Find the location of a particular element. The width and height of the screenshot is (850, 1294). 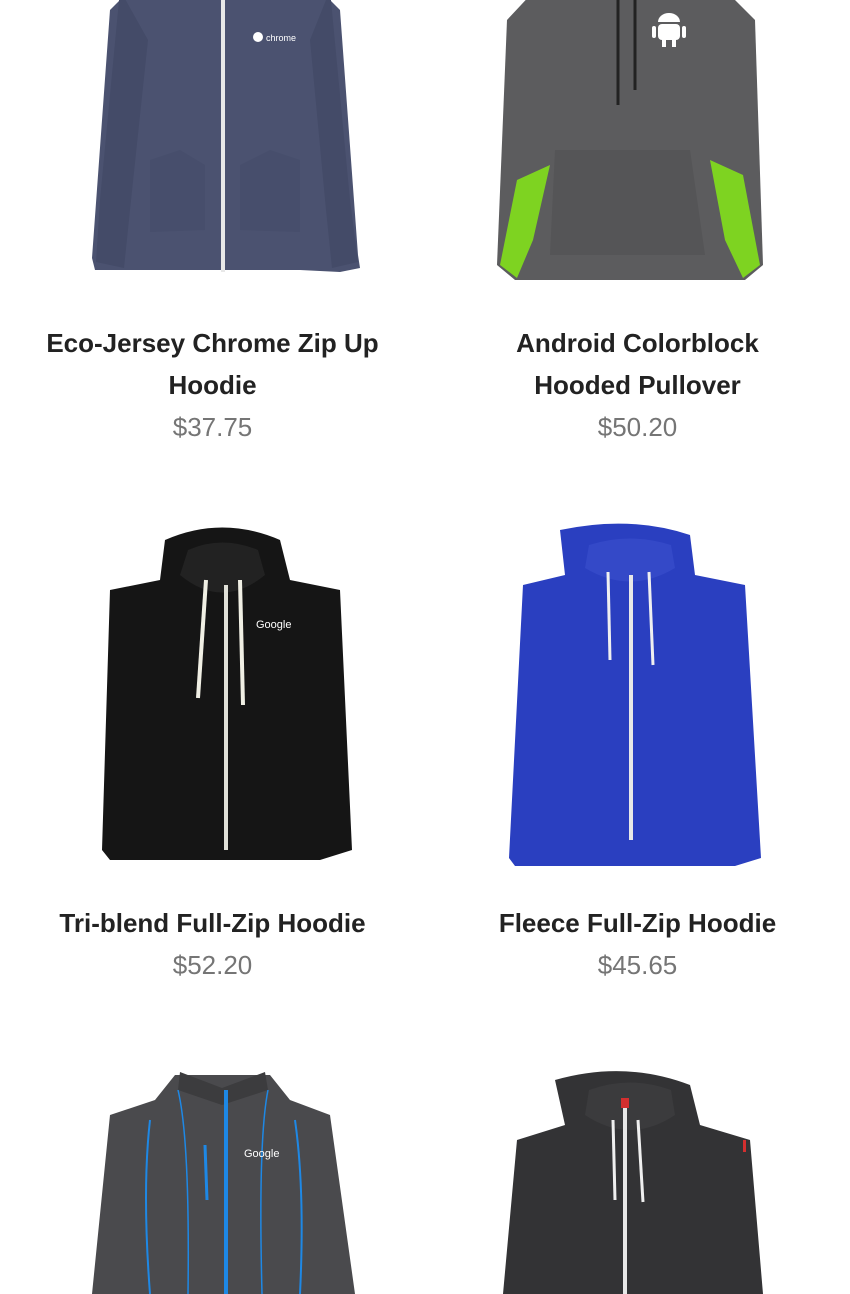

product-price: $52.20 is located at coordinates (212, 965).